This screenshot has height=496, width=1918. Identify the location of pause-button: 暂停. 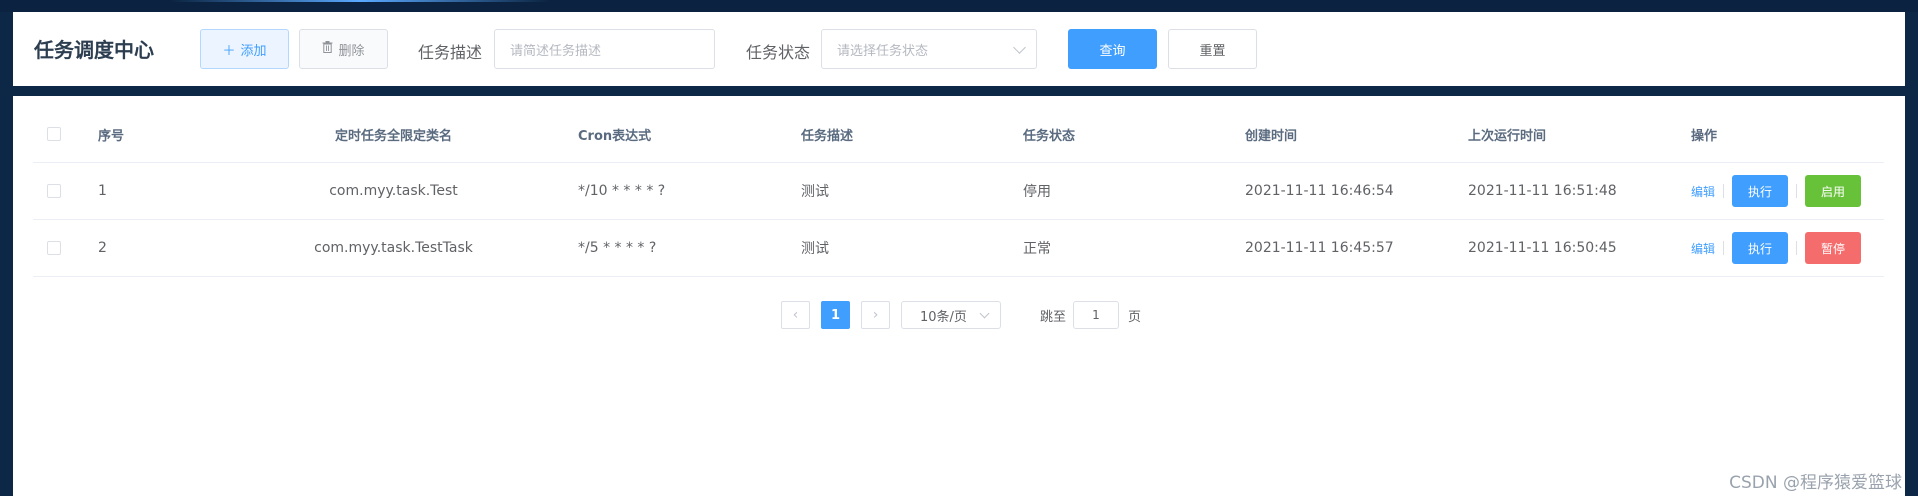
(1833, 248).